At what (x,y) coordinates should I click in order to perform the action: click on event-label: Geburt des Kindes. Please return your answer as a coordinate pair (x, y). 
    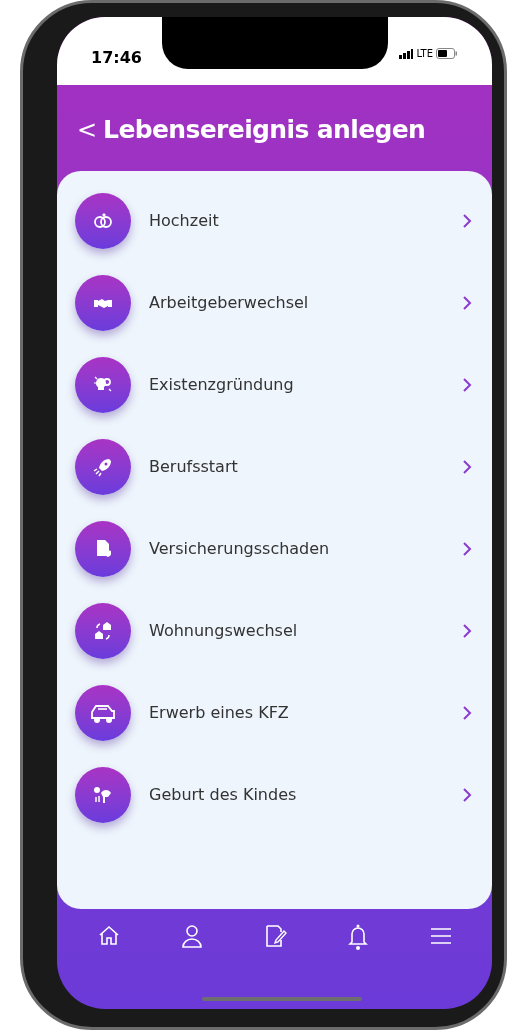
    Looking at the image, I should click on (223, 795).